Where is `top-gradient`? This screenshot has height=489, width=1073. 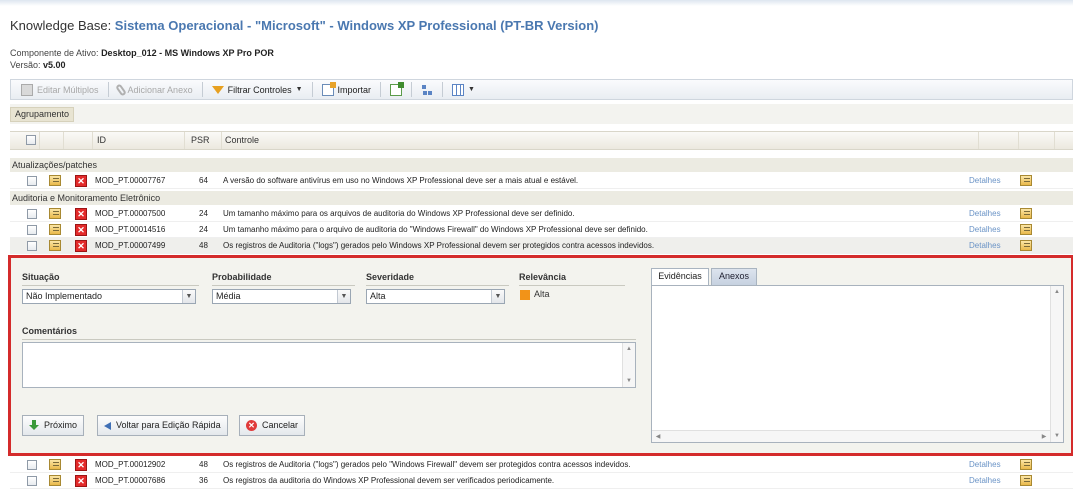 top-gradient is located at coordinates (536, 3).